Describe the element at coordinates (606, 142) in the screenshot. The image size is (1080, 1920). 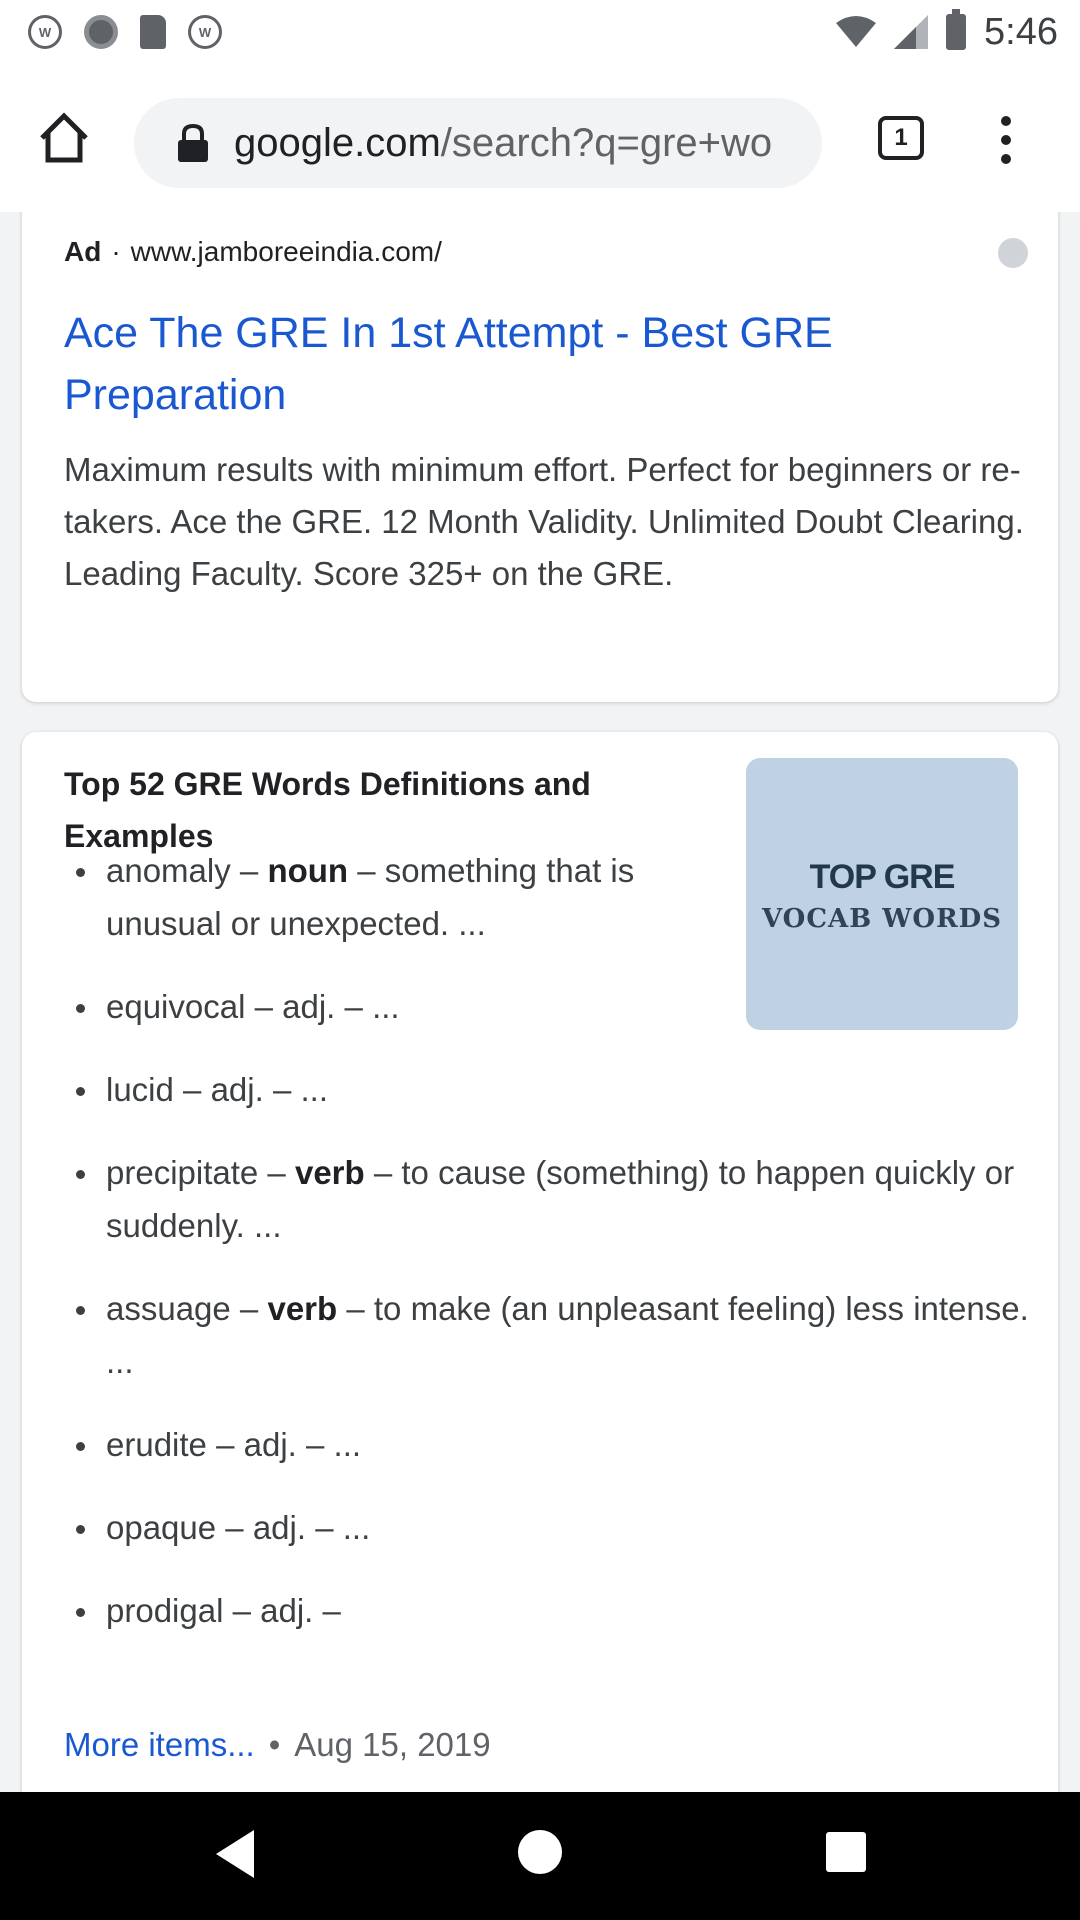
I see `url-path: /search?q=gre+wo` at that location.